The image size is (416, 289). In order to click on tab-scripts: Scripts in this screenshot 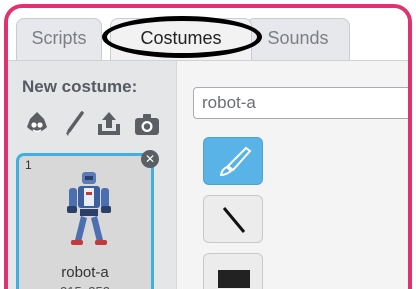, I will do `click(59, 39)`.